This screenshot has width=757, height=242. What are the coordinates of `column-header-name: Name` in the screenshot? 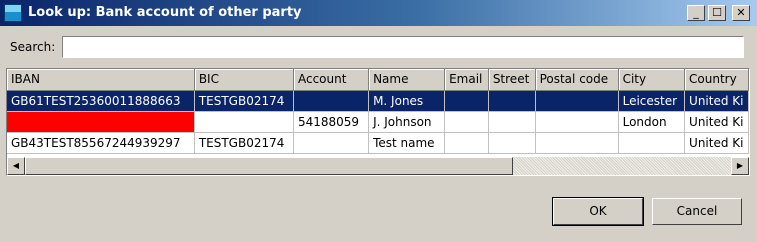 It's located at (407, 80).